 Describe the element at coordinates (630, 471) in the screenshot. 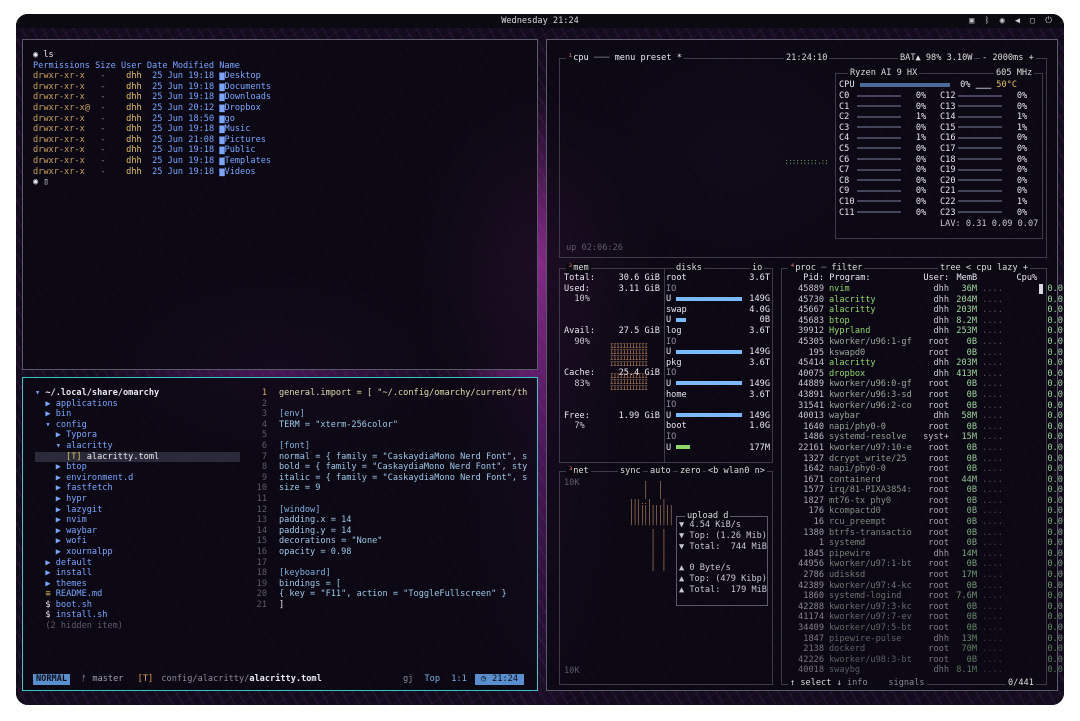

I see `net-sync: sync` at that location.